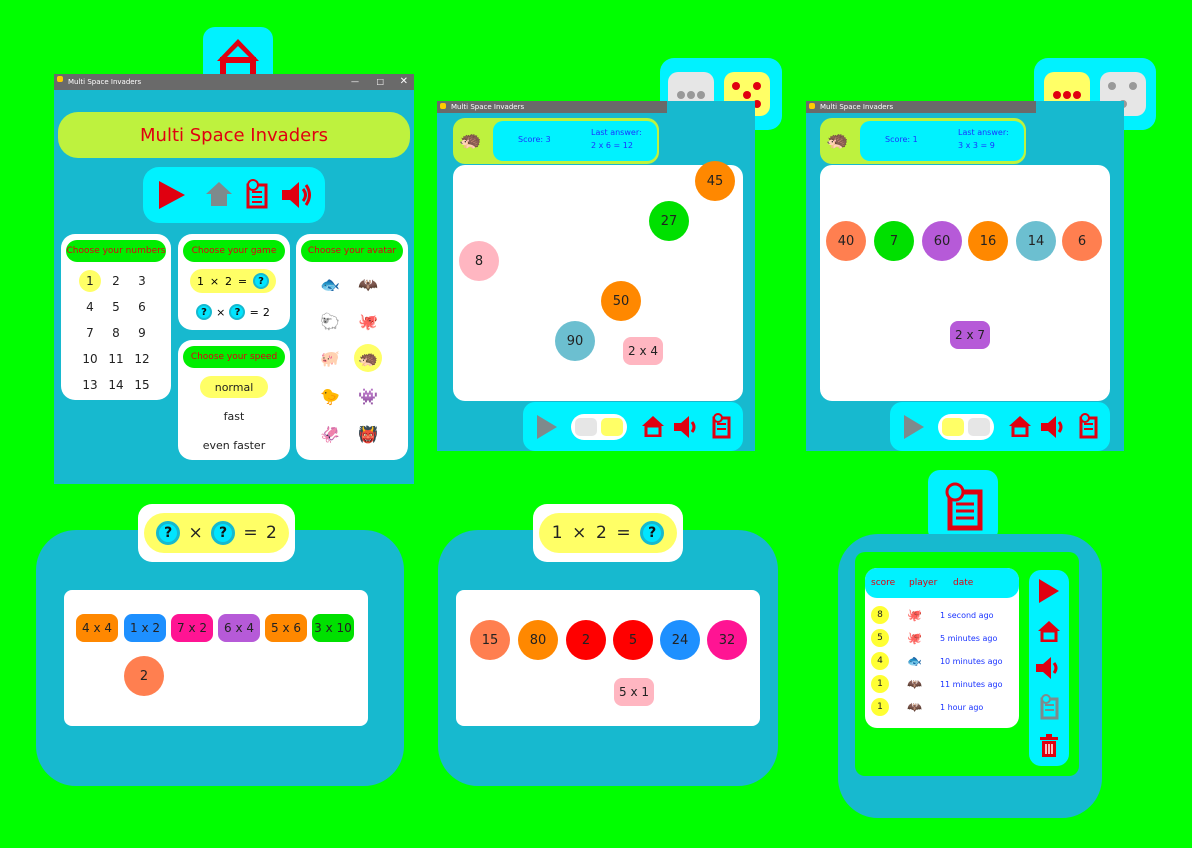 The height and width of the screenshot is (848, 1192). I want to click on number-1: 1, so click(90, 281).